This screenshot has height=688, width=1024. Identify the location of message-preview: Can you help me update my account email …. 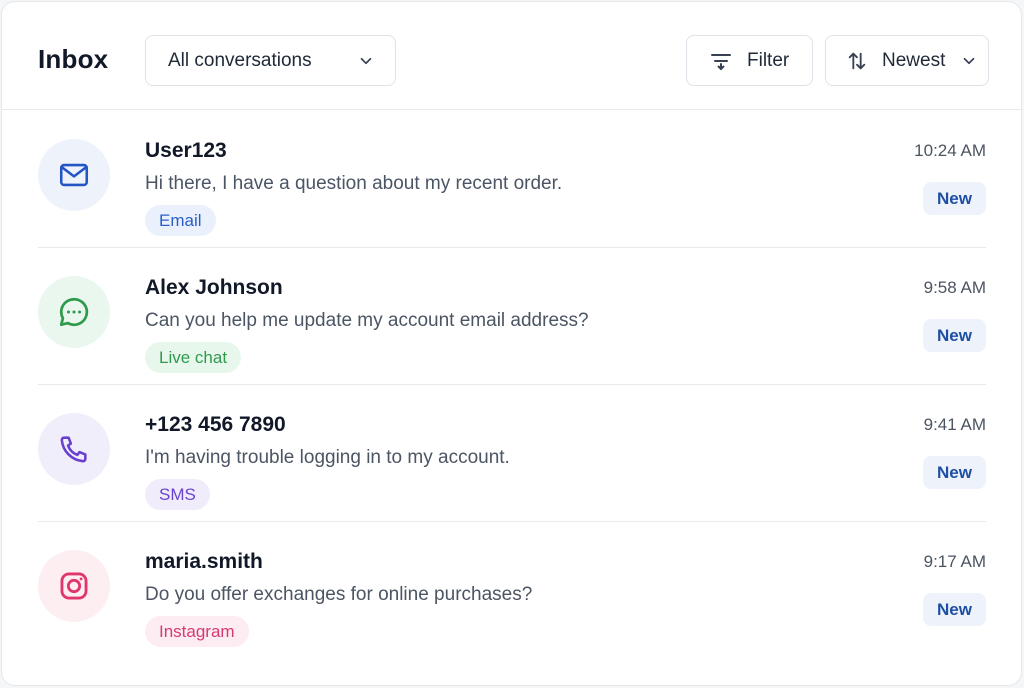
(367, 320).